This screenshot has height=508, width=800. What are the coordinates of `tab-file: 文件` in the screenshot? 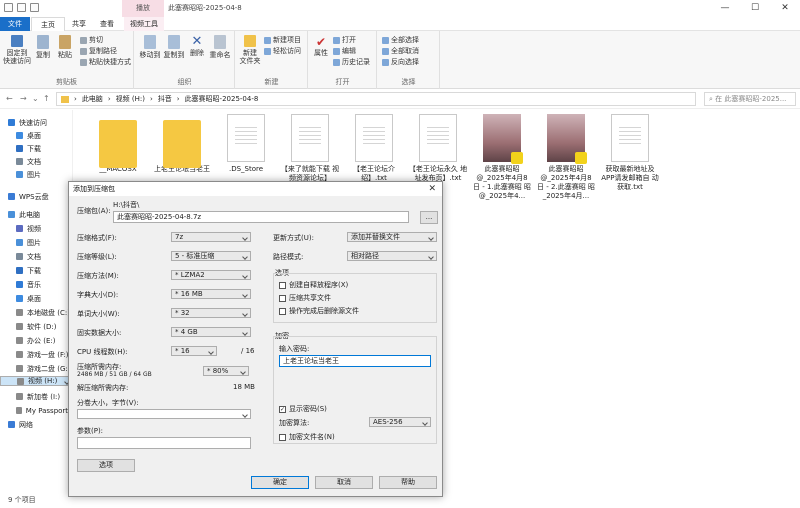 It's located at (15, 24).